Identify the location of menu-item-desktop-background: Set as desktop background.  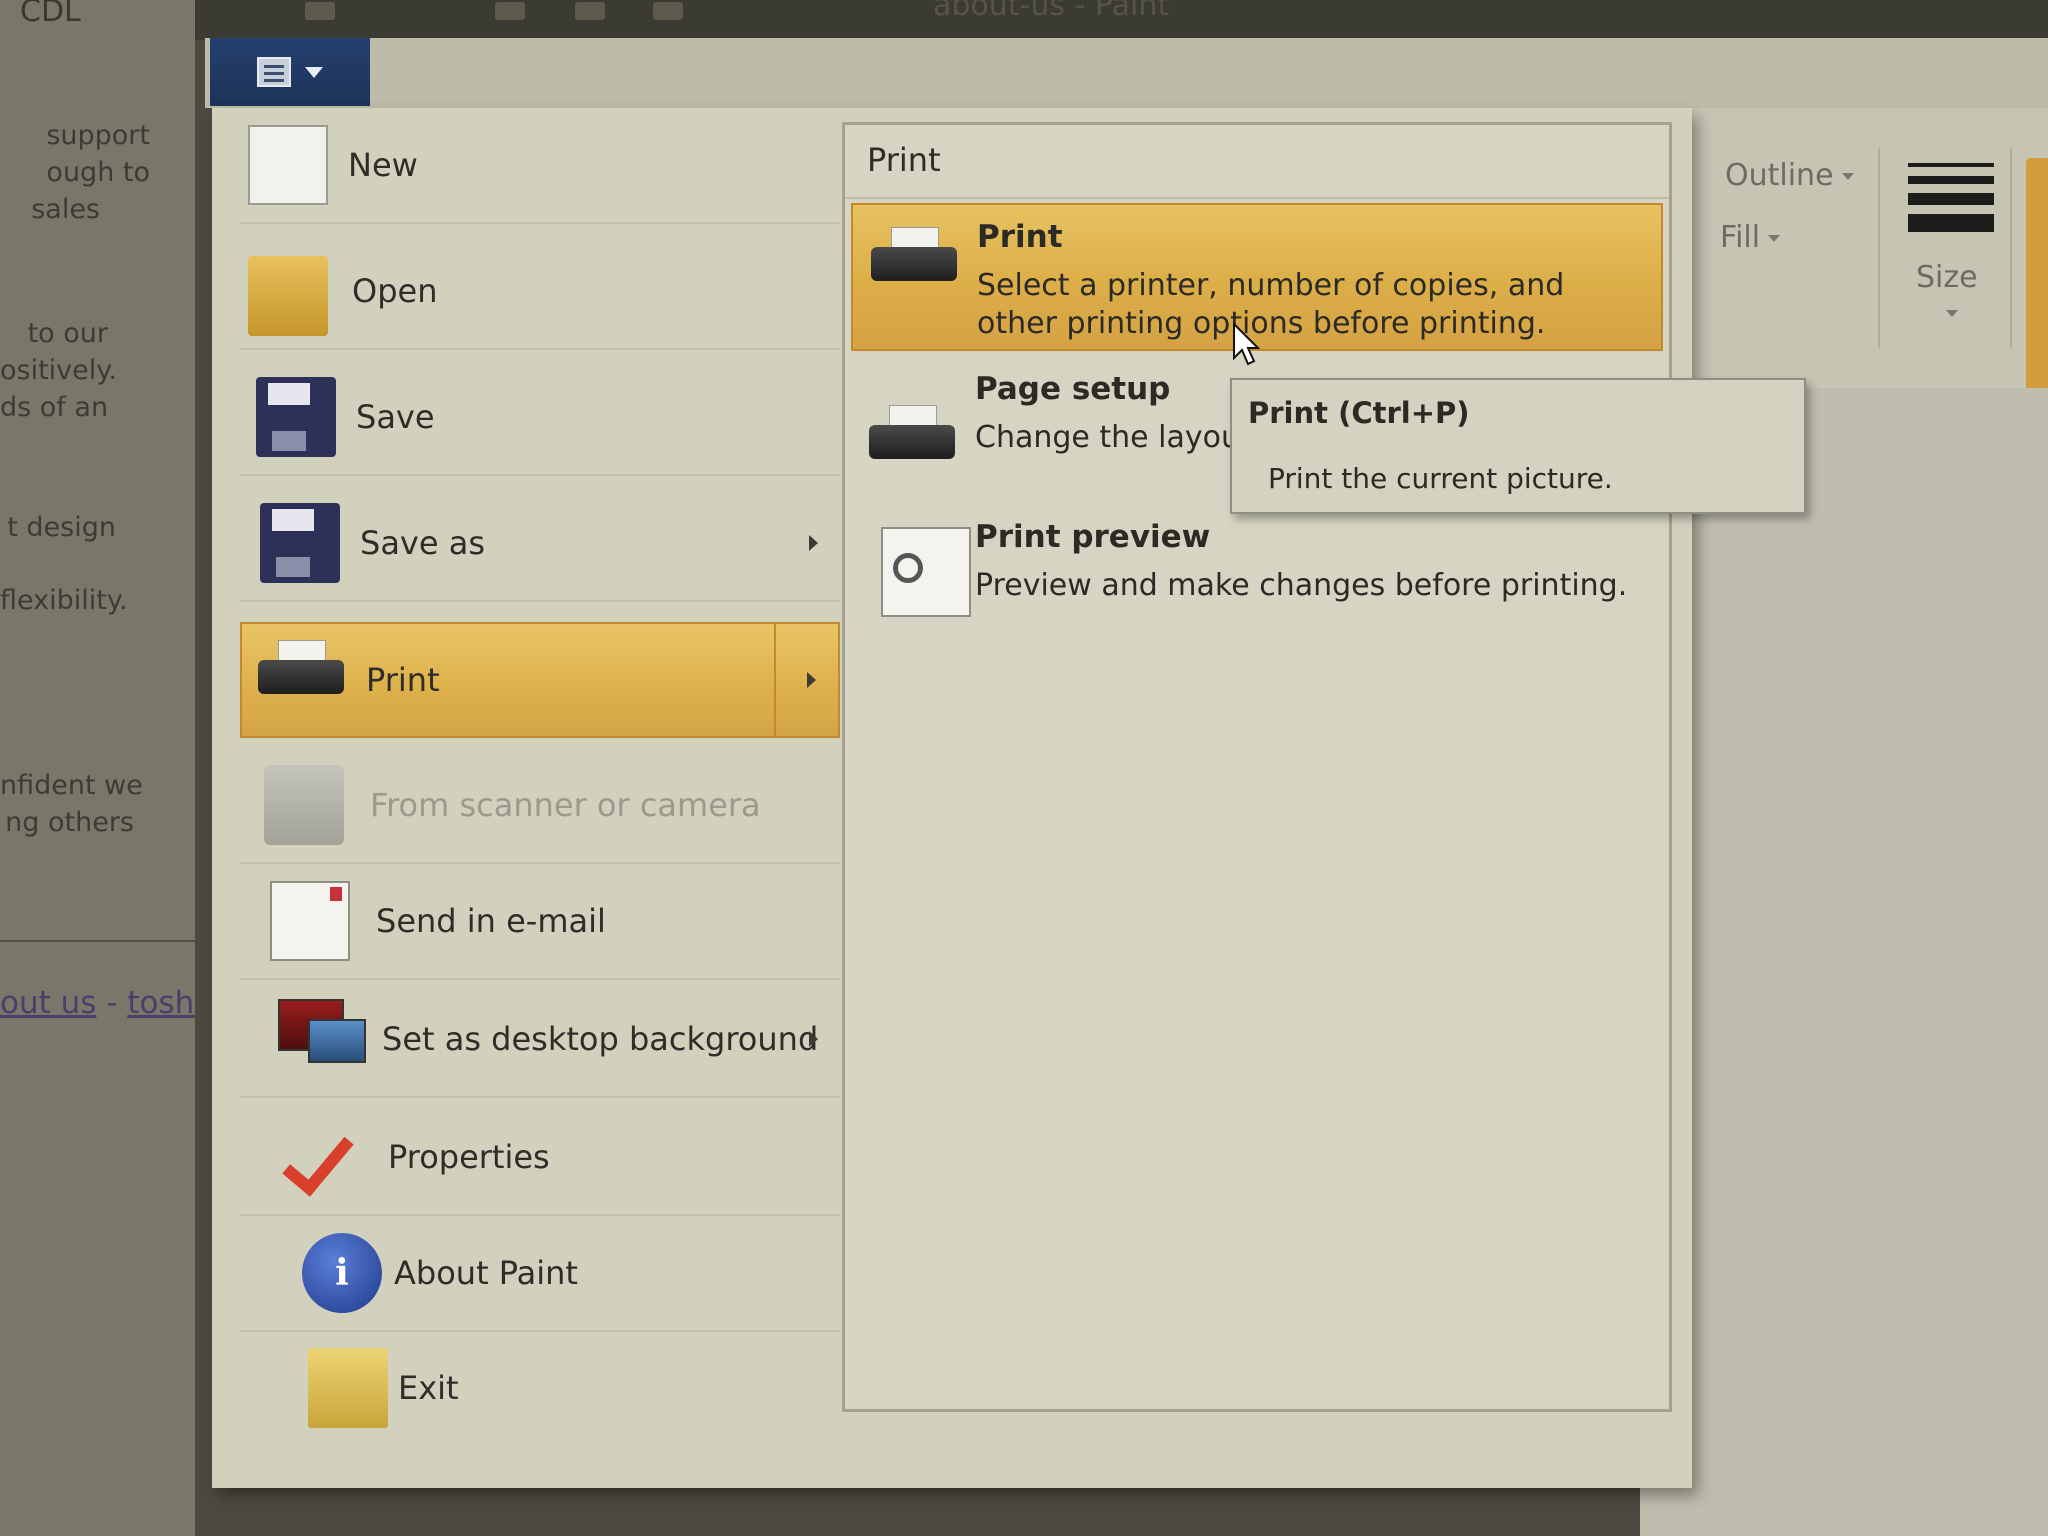
(540, 1040).